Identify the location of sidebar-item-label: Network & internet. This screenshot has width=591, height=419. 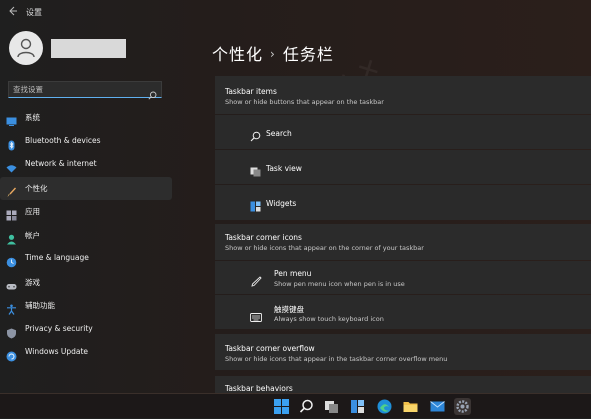
(61, 163).